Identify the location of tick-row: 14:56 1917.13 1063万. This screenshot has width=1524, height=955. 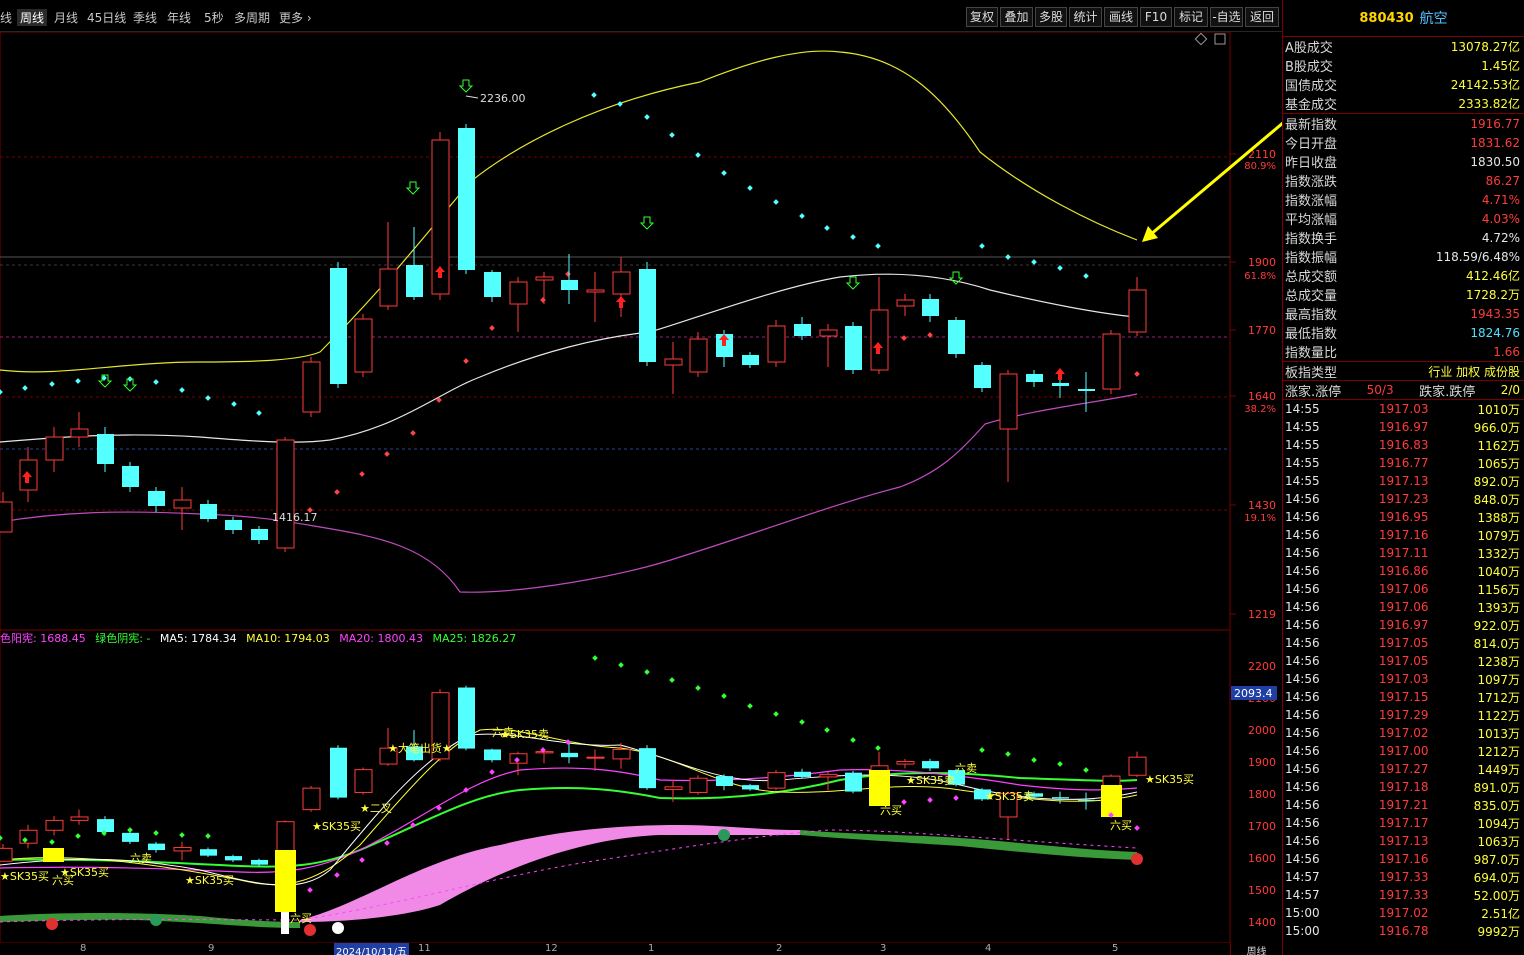
(1403, 841).